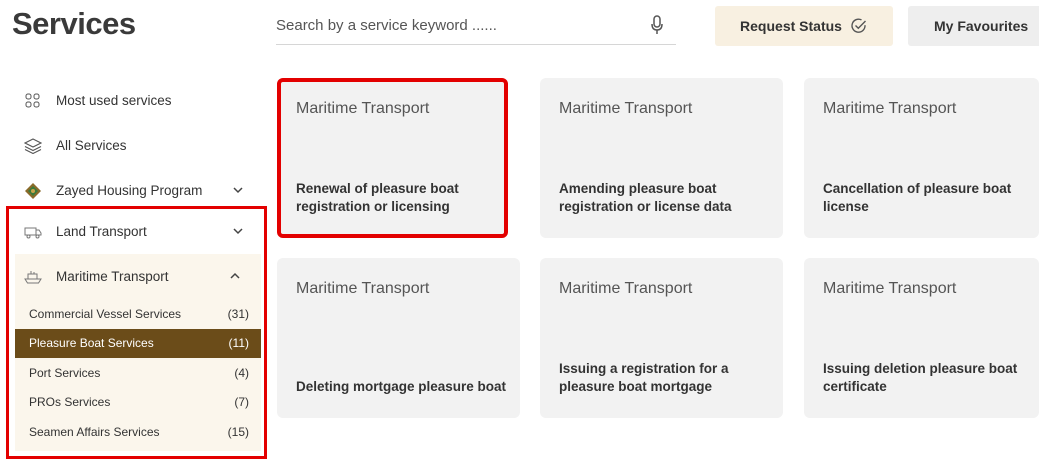 The image size is (1039, 461). I want to click on sub-item-label: Seamen Affairs Services, so click(94, 431).